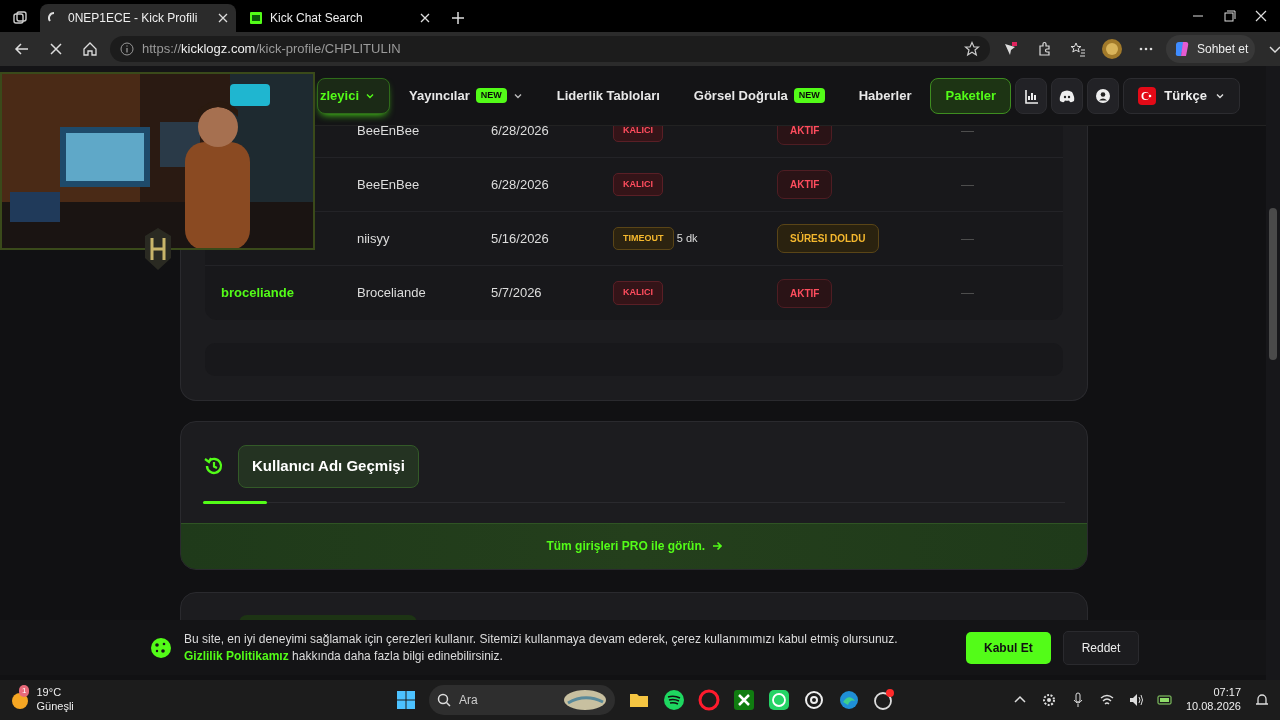 The image size is (1280, 720). I want to click on stop-icon, so click(56, 49).